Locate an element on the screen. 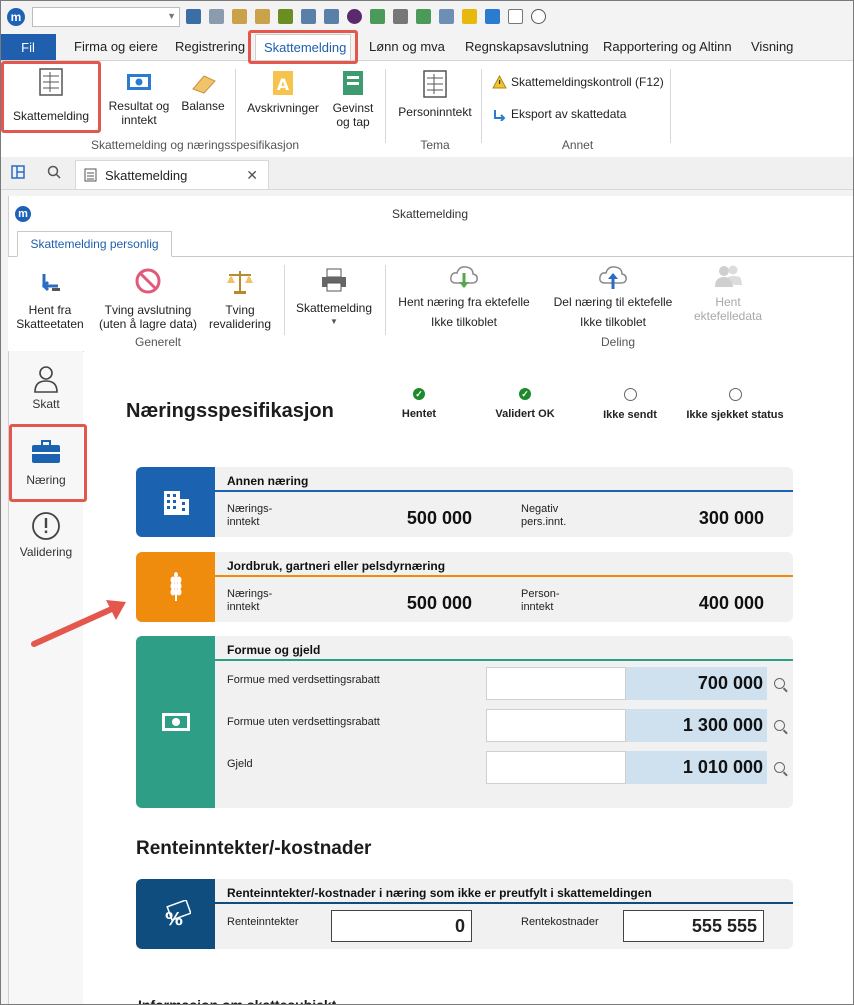  calculator-icon is located at coordinates (193, 16).